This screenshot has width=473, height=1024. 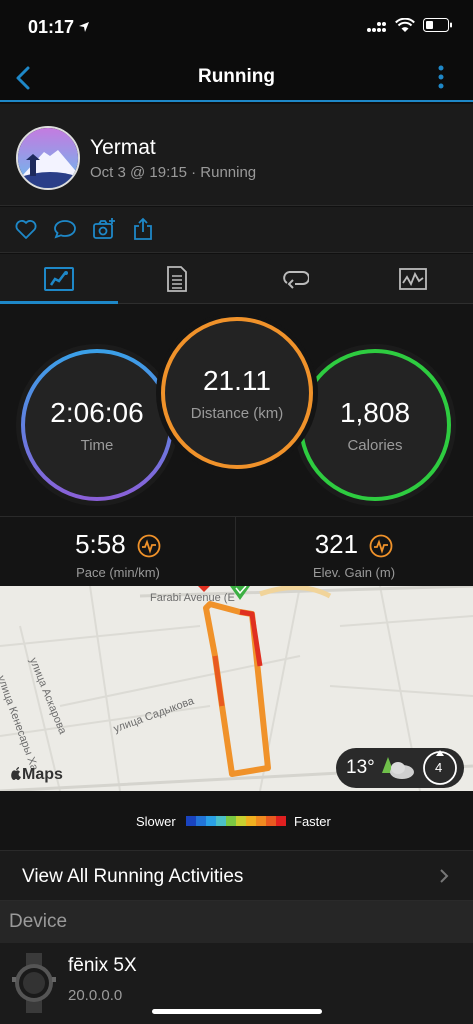 I want to click on elevation-value: 321, so click(x=354, y=544).